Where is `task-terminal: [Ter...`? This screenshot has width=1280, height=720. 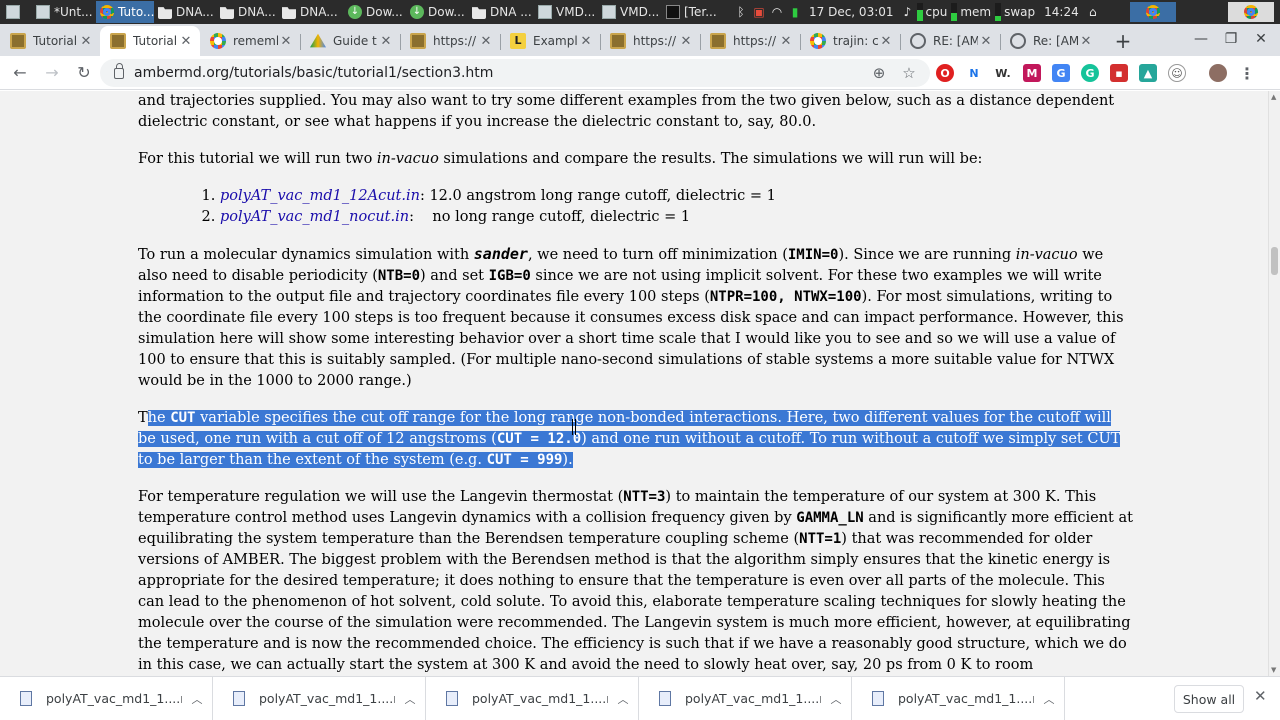
task-terminal: [Ter... is located at coordinates (695, 12).